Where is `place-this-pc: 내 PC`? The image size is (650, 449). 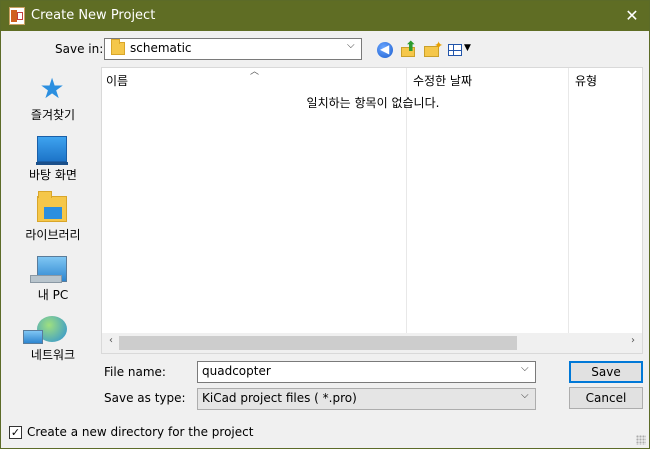
place-this-pc: 내 PC is located at coordinates (53, 278).